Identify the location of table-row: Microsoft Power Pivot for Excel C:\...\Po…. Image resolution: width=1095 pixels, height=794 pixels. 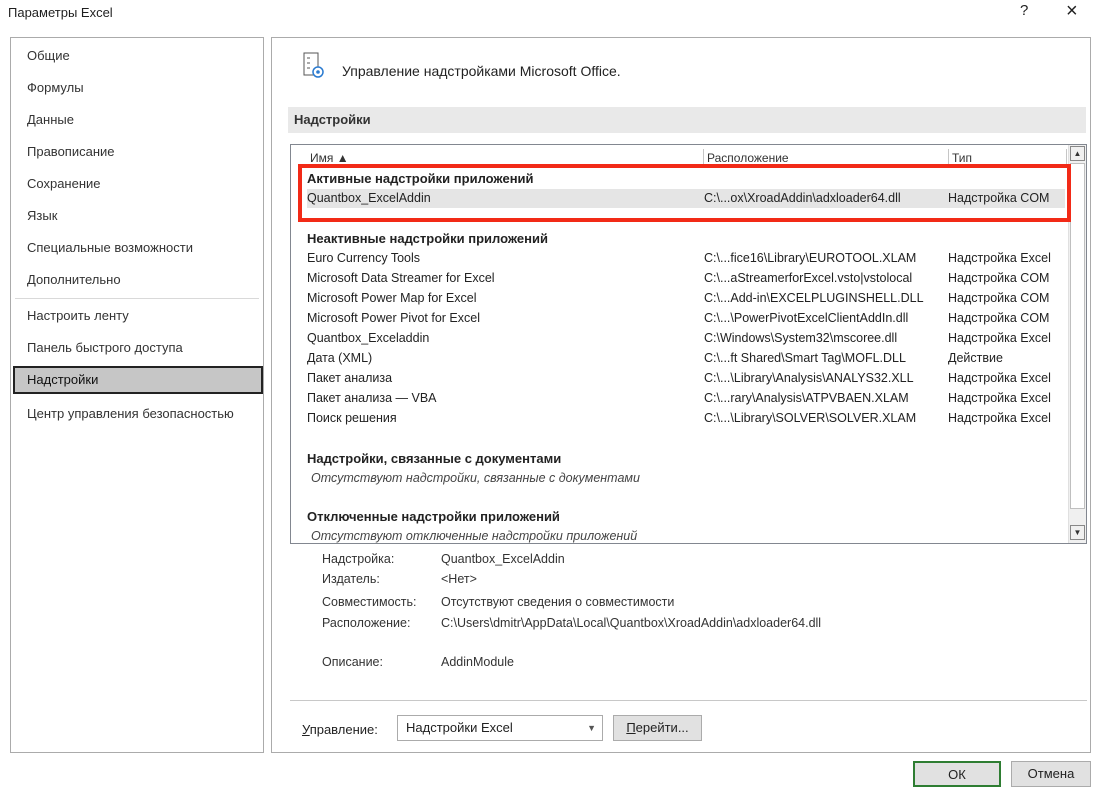
(686, 318).